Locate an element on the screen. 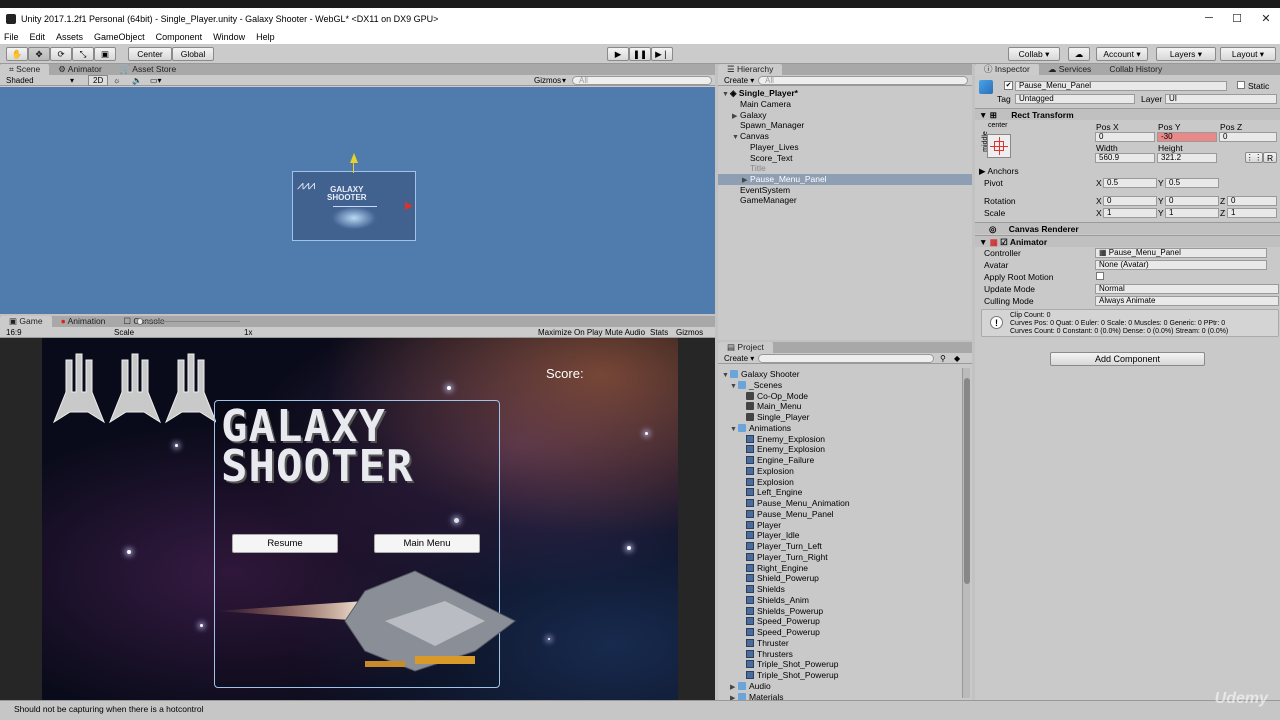 The image size is (1280, 720). tab-animation: ● Animation is located at coordinates (83, 321).